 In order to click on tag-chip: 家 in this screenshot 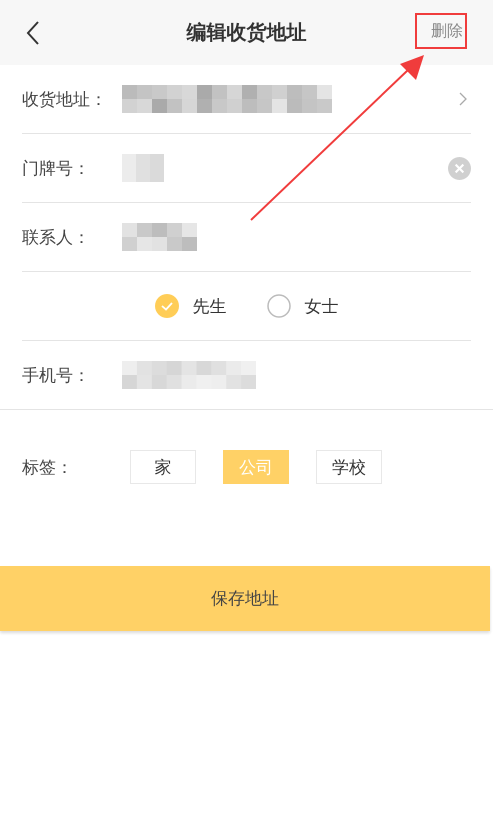, I will do `click(163, 467)`.